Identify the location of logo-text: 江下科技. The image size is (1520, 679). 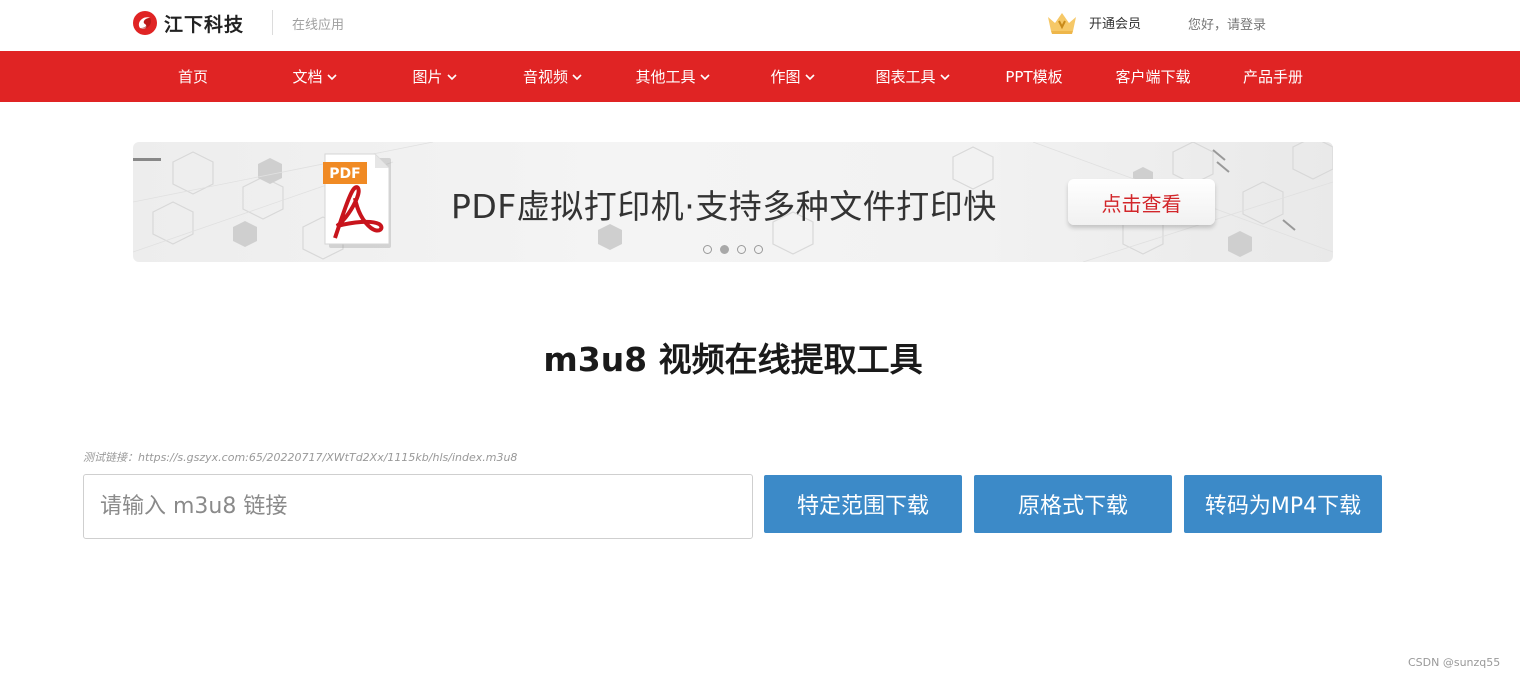
(204, 24).